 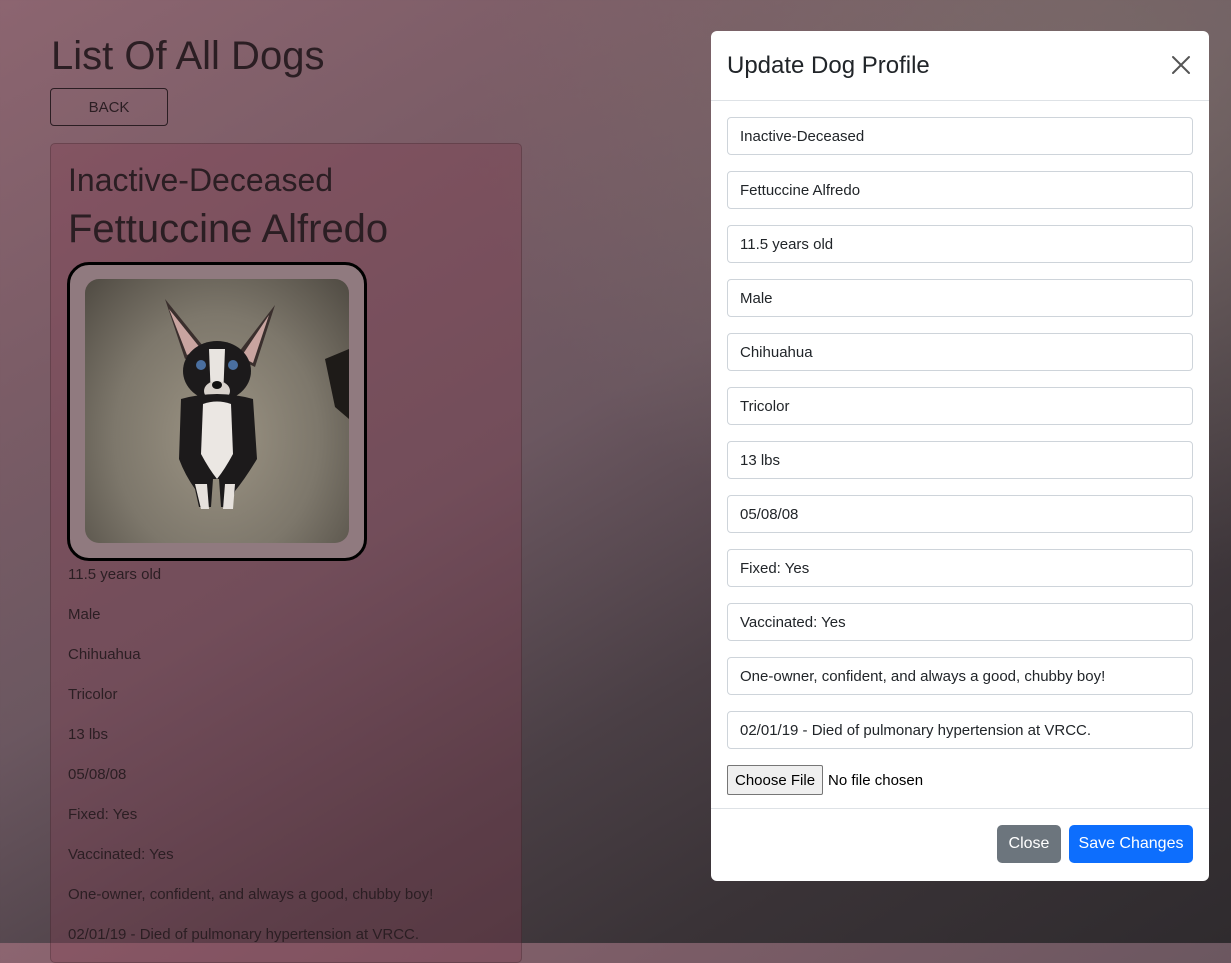 What do you see at coordinates (960, 190) in the screenshot?
I see `name-input` at bounding box center [960, 190].